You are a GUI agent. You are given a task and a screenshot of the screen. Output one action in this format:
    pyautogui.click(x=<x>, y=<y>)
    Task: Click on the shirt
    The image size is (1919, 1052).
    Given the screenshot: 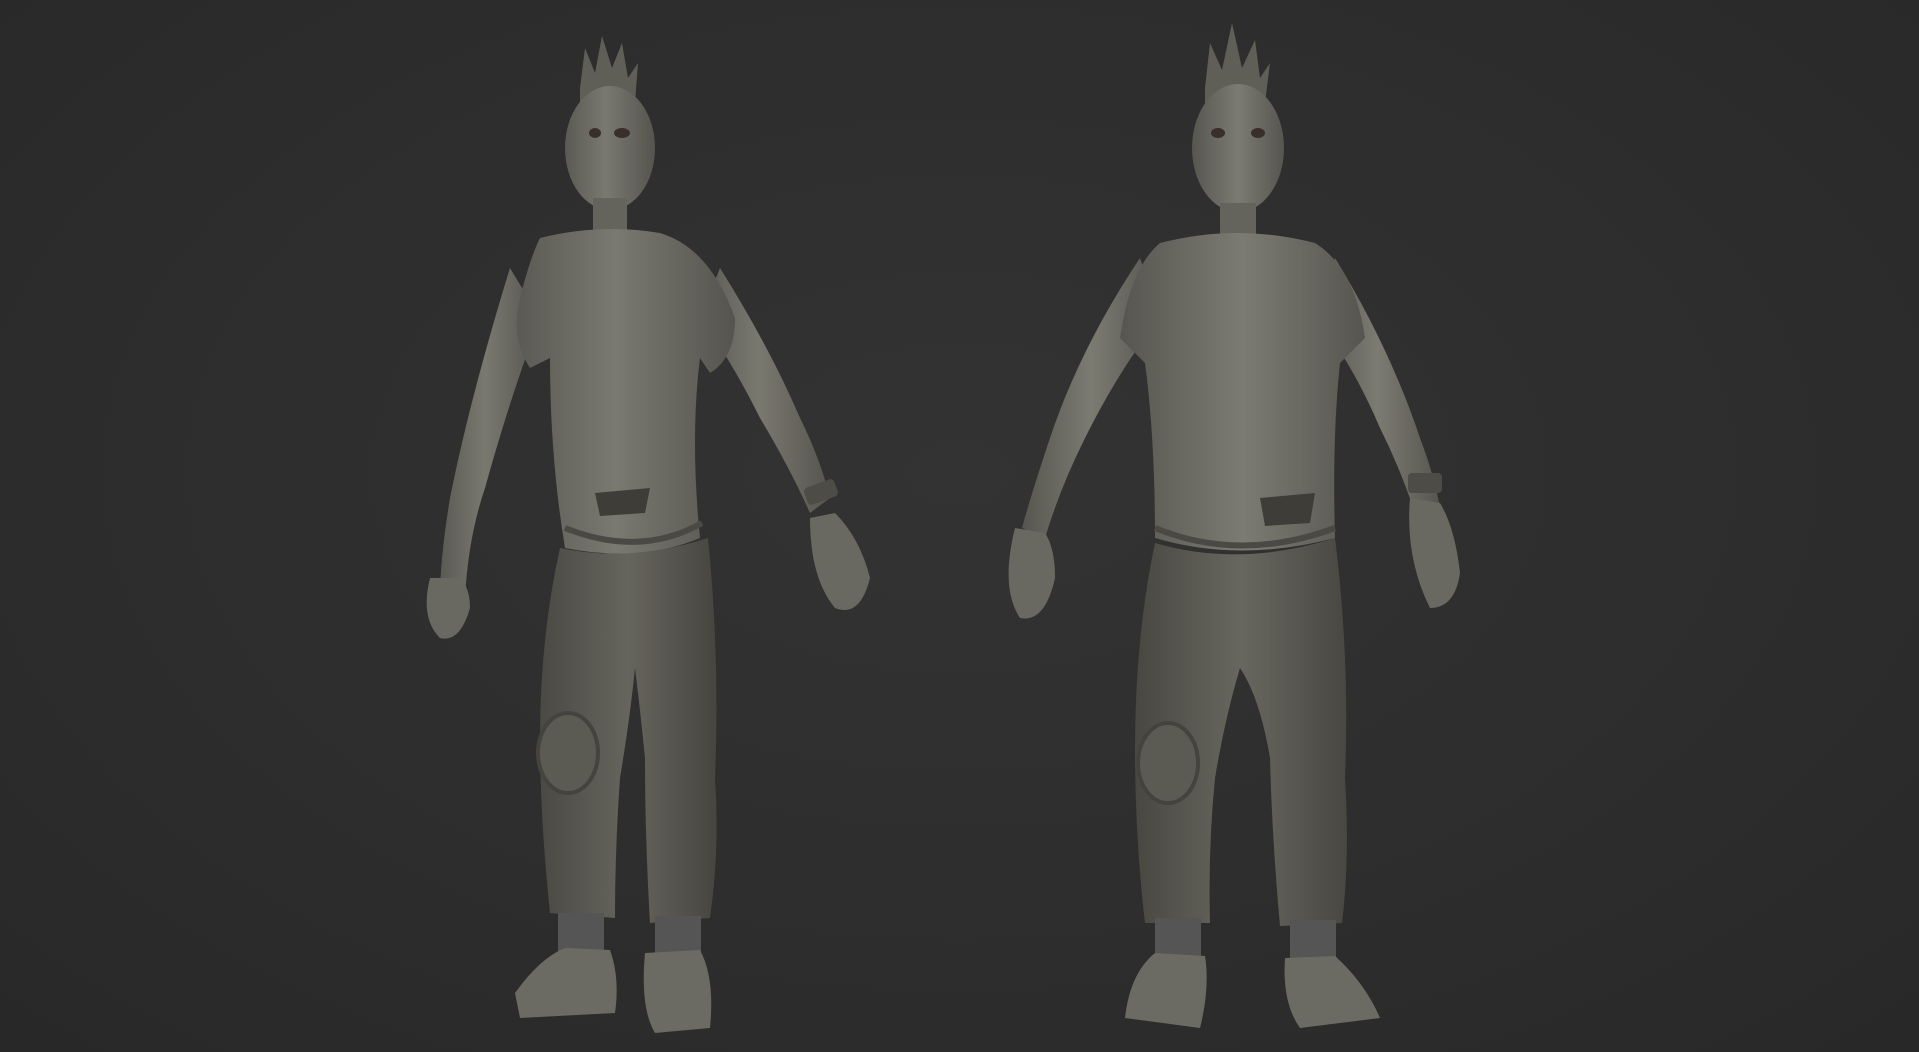 What is the action you would take?
    pyautogui.click(x=1242, y=392)
    